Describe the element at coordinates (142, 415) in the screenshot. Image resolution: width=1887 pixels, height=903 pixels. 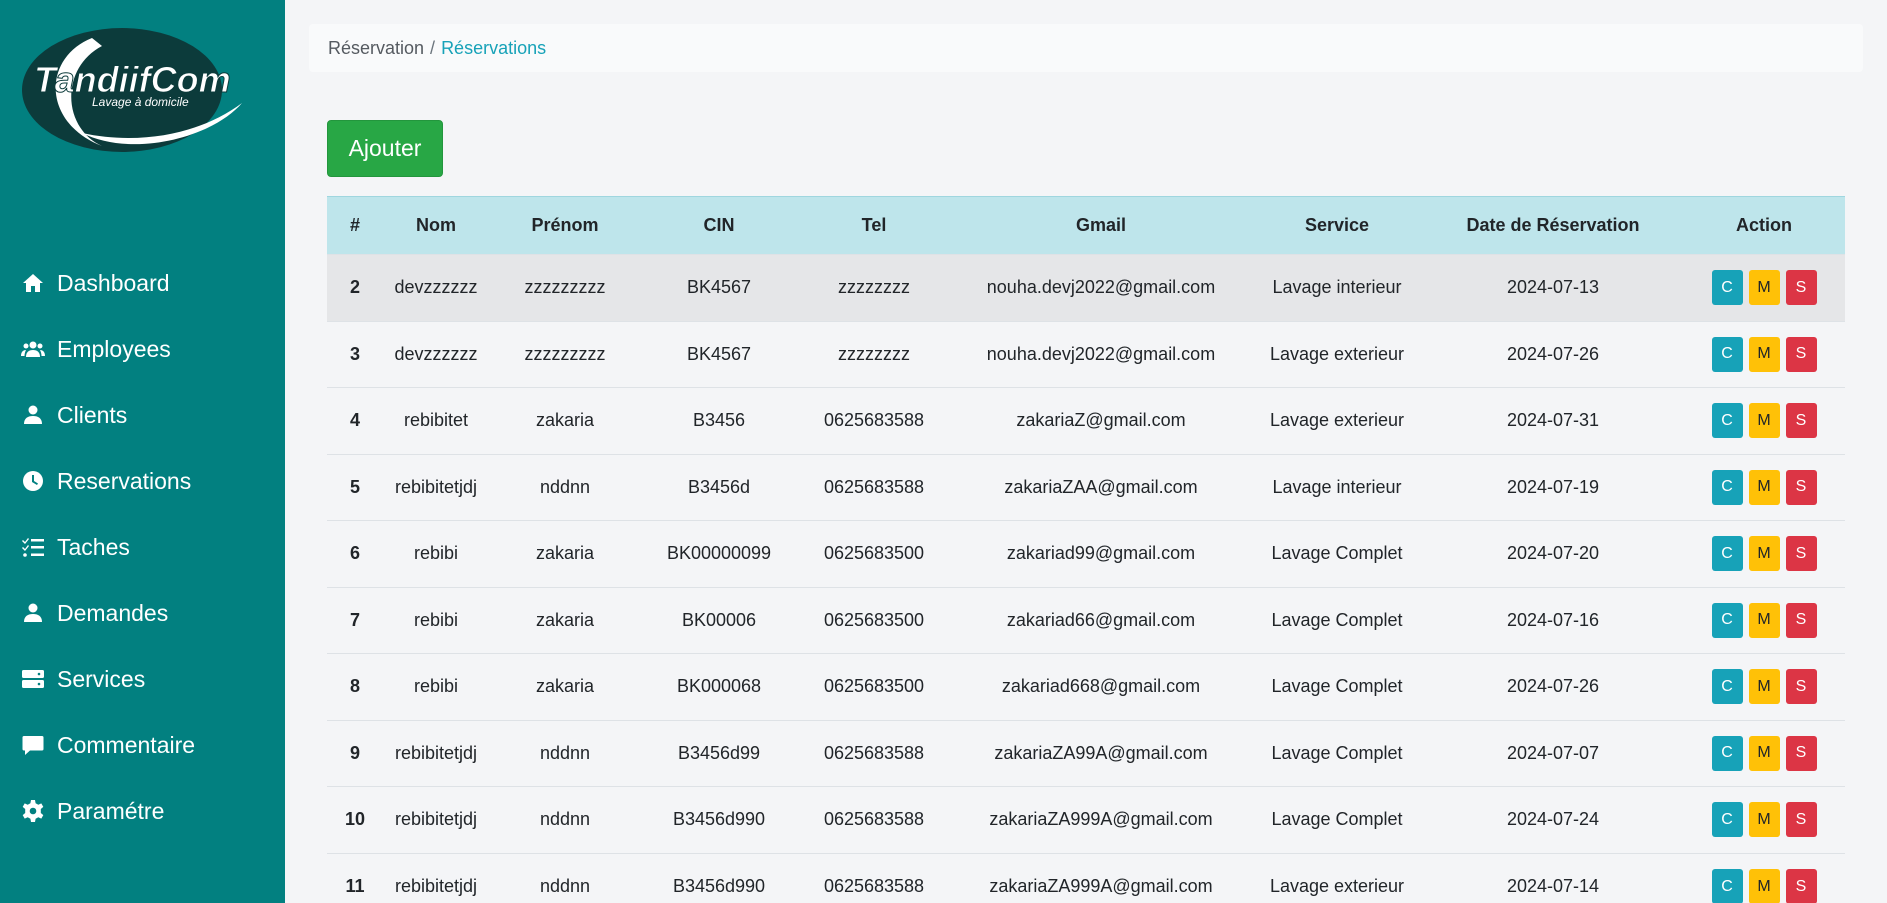
I see `sidebar-item-clients: Clients` at that location.